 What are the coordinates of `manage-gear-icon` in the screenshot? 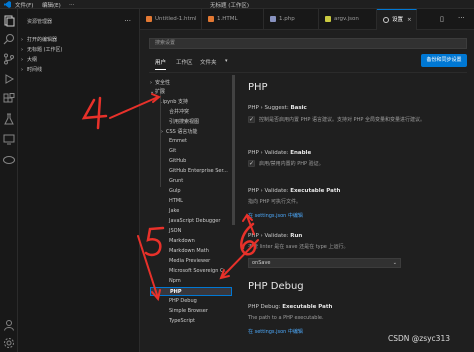 It's located at (9, 343).